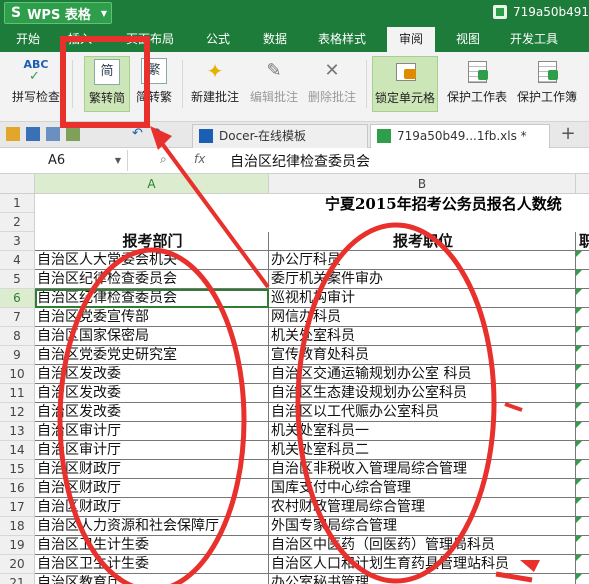  What do you see at coordinates (468, 39) in the screenshot?
I see `tab-view: 视图` at bounding box center [468, 39].